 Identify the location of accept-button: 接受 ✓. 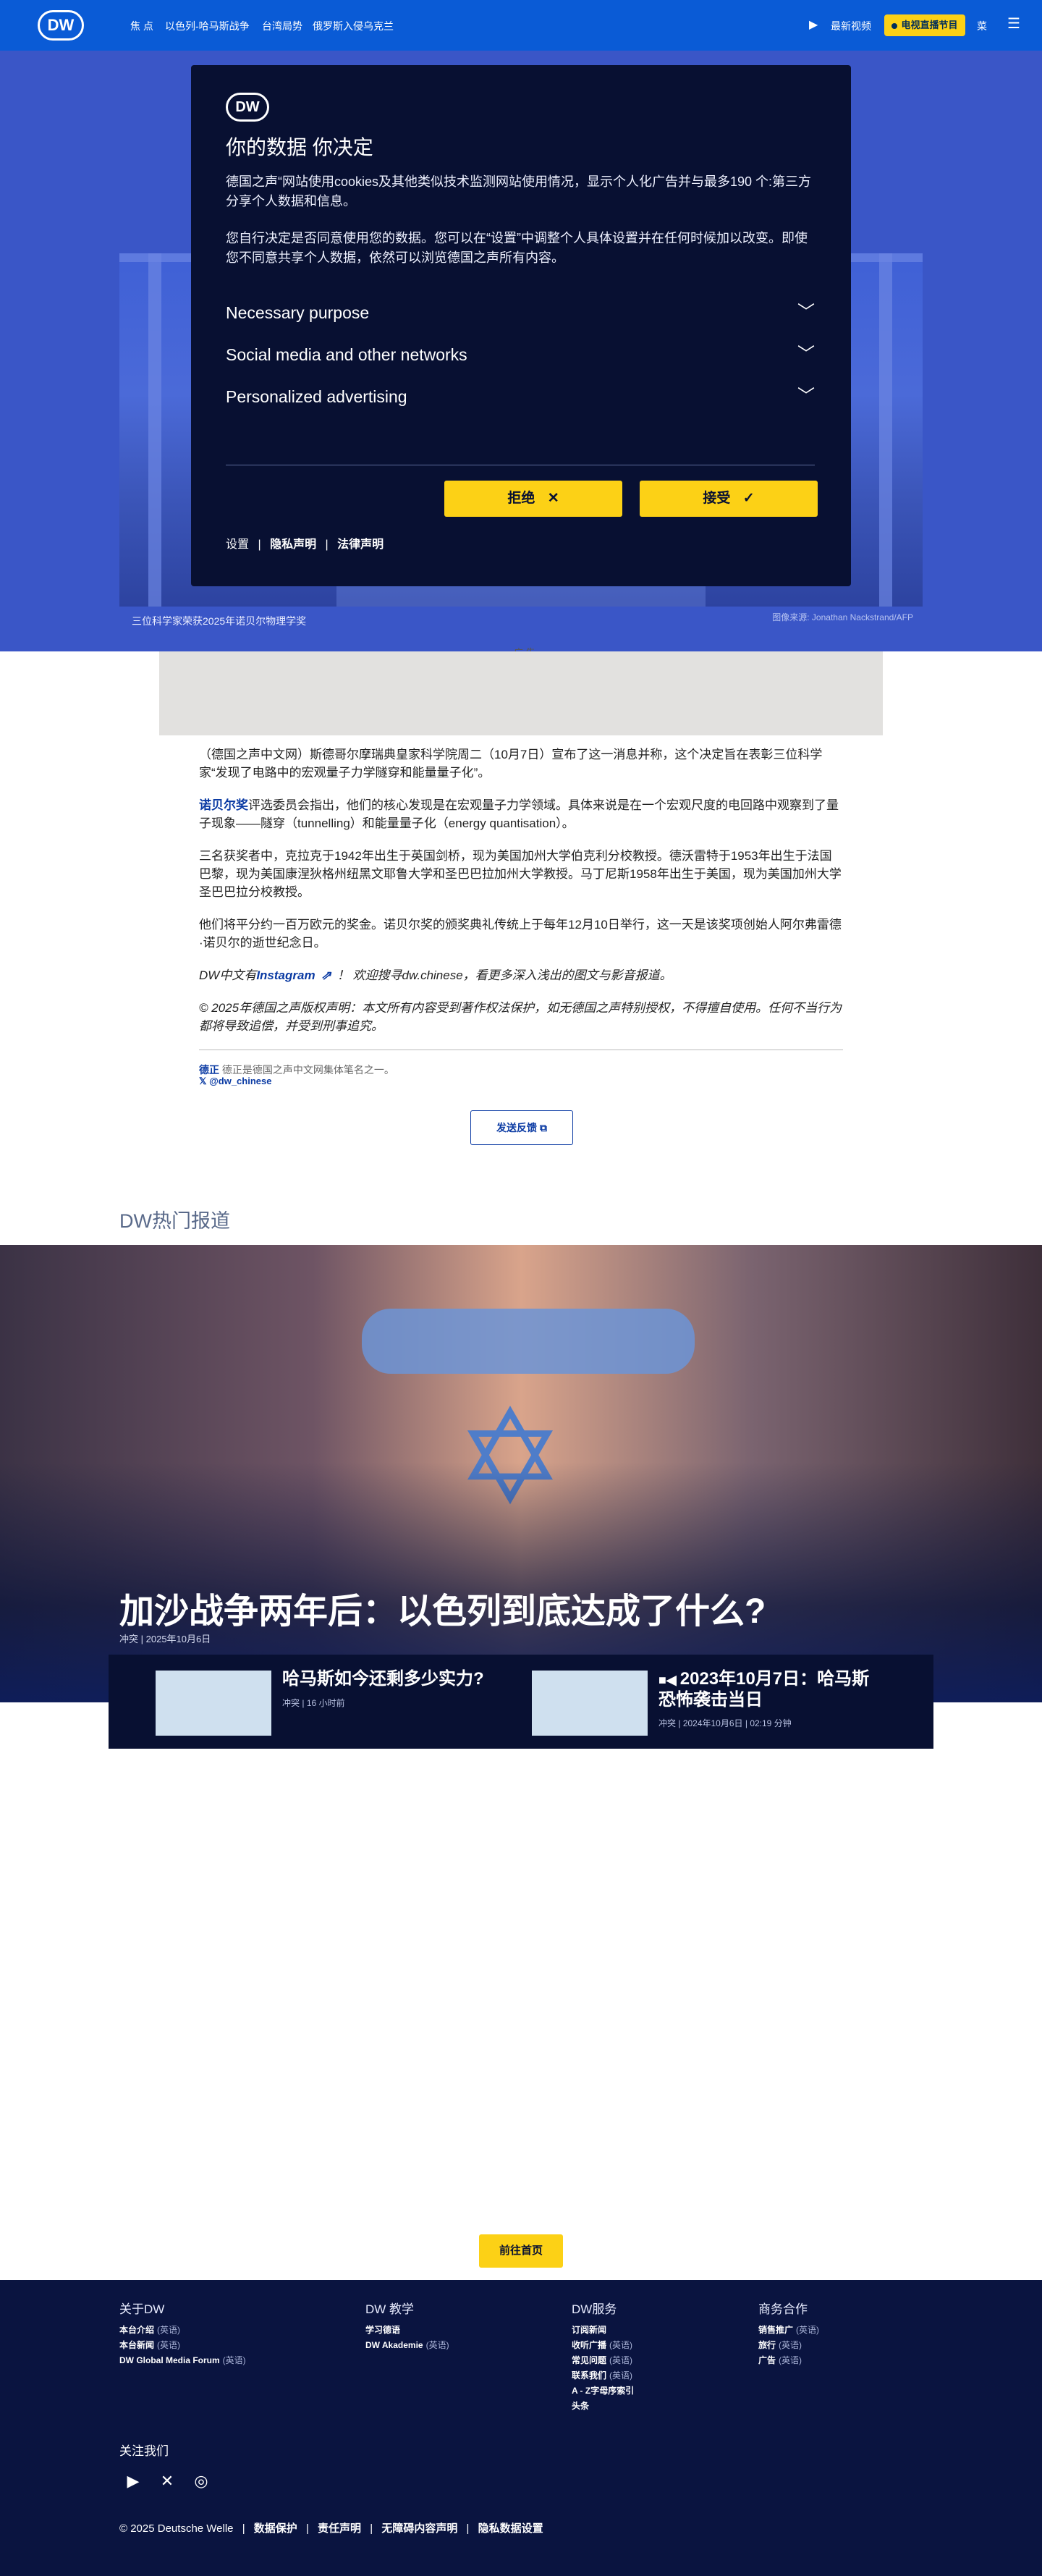
(729, 499).